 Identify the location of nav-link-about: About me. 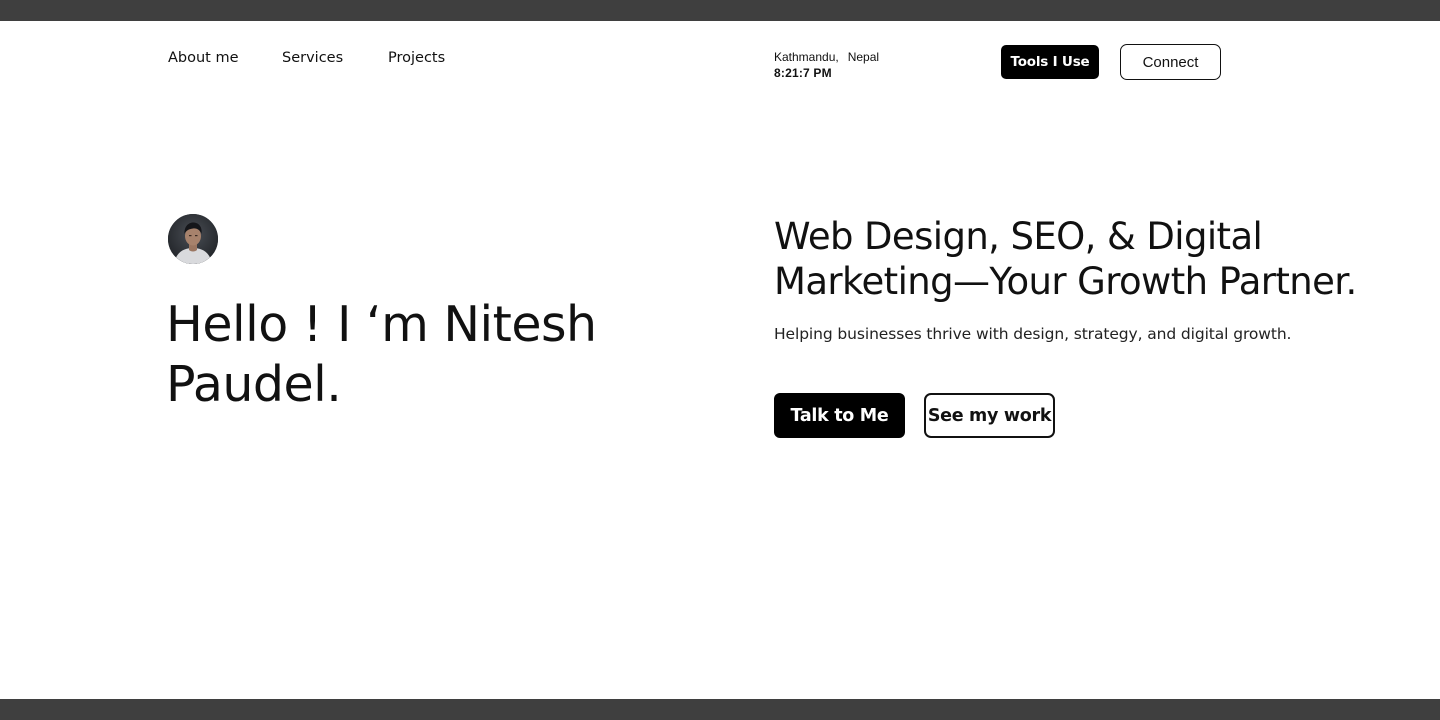
(203, 58).